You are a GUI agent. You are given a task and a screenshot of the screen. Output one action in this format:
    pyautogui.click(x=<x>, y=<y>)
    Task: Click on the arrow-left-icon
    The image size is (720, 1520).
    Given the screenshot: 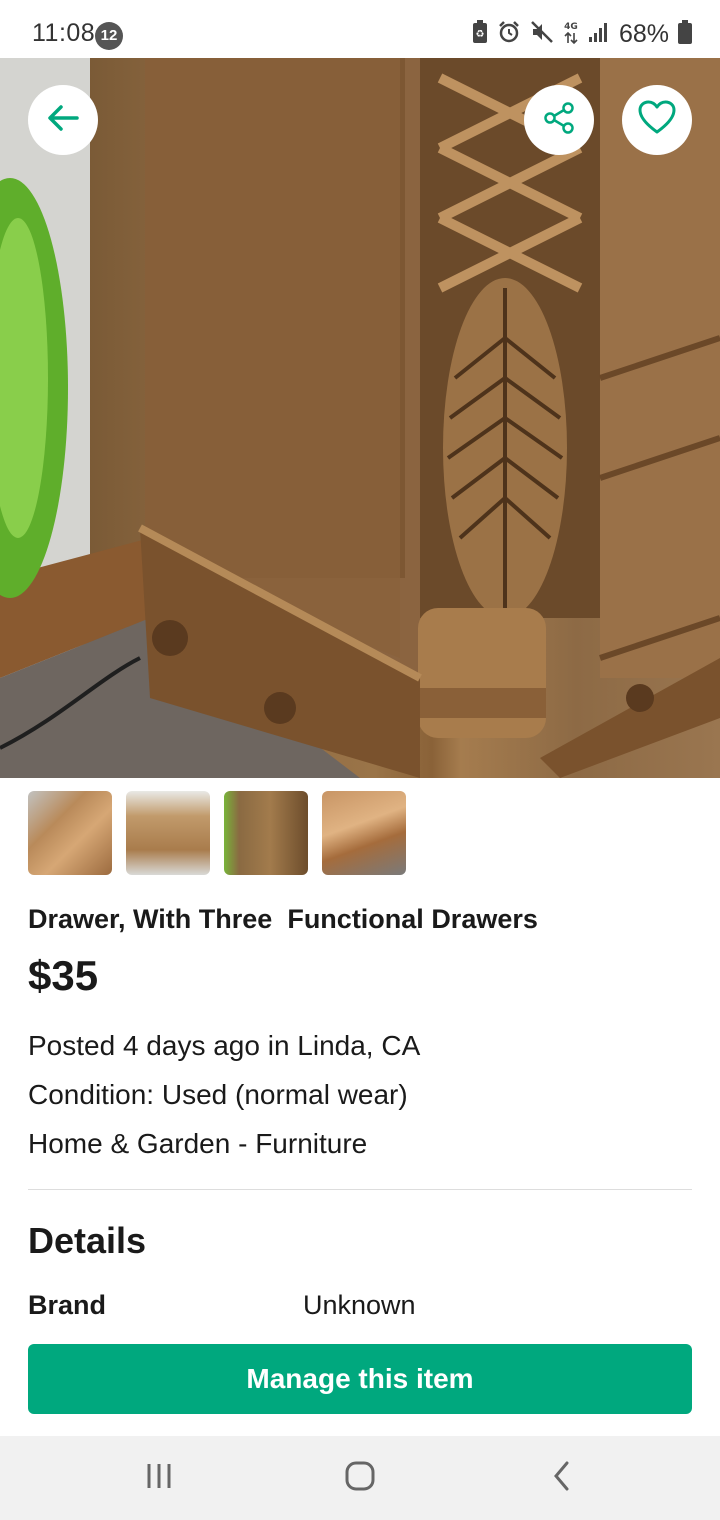 What is the action you would take?
    pyautogui.click(x=63, y=120)
    